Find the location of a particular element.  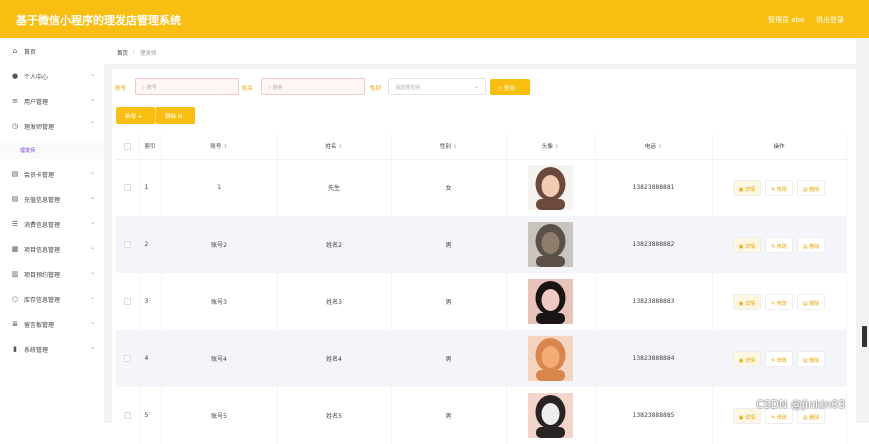

sidebar-item-users: ≡ 用户管理 ⌄ is located at coordinates (52, 101).